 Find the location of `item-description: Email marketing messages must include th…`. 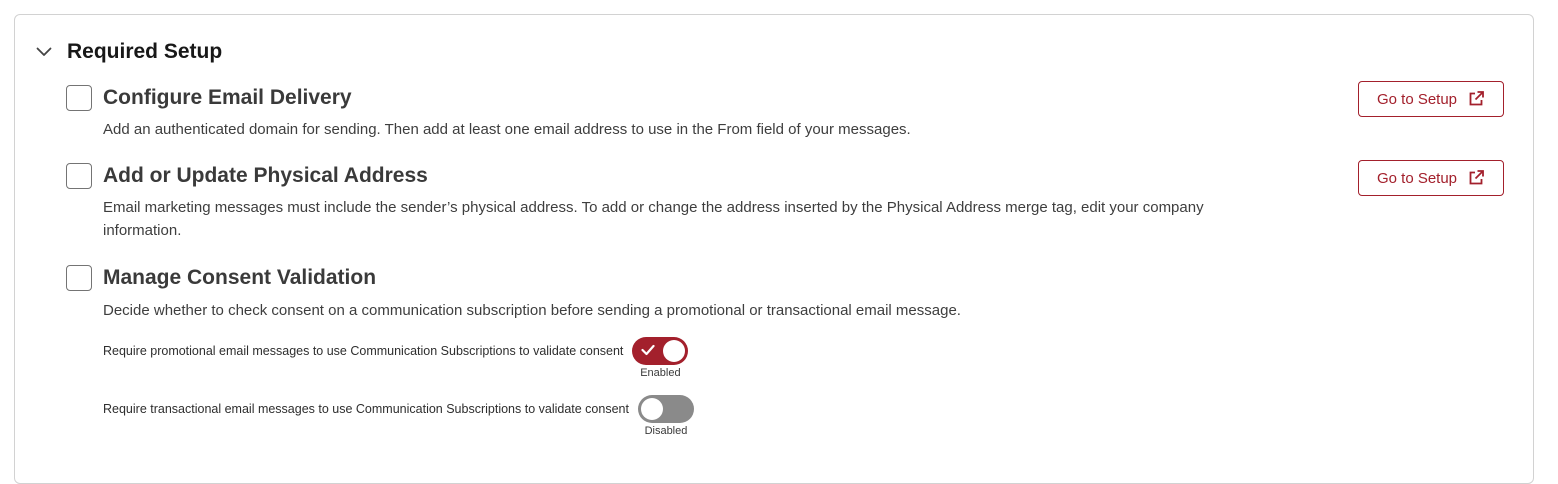

item-description: Email marketing messages must include th… is located at coordinates (653, 219).